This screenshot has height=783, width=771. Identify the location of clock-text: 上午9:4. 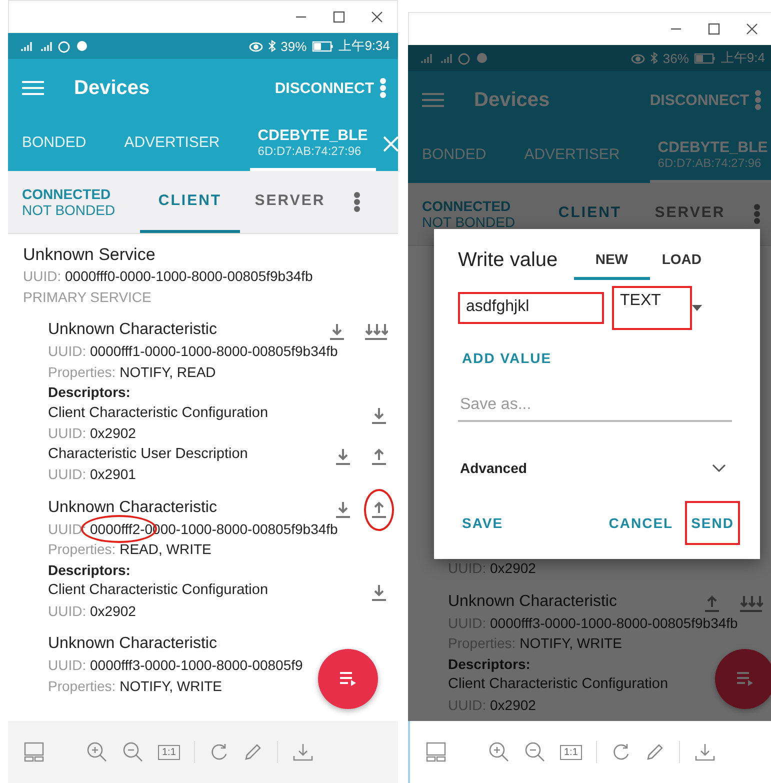
(742, 58).